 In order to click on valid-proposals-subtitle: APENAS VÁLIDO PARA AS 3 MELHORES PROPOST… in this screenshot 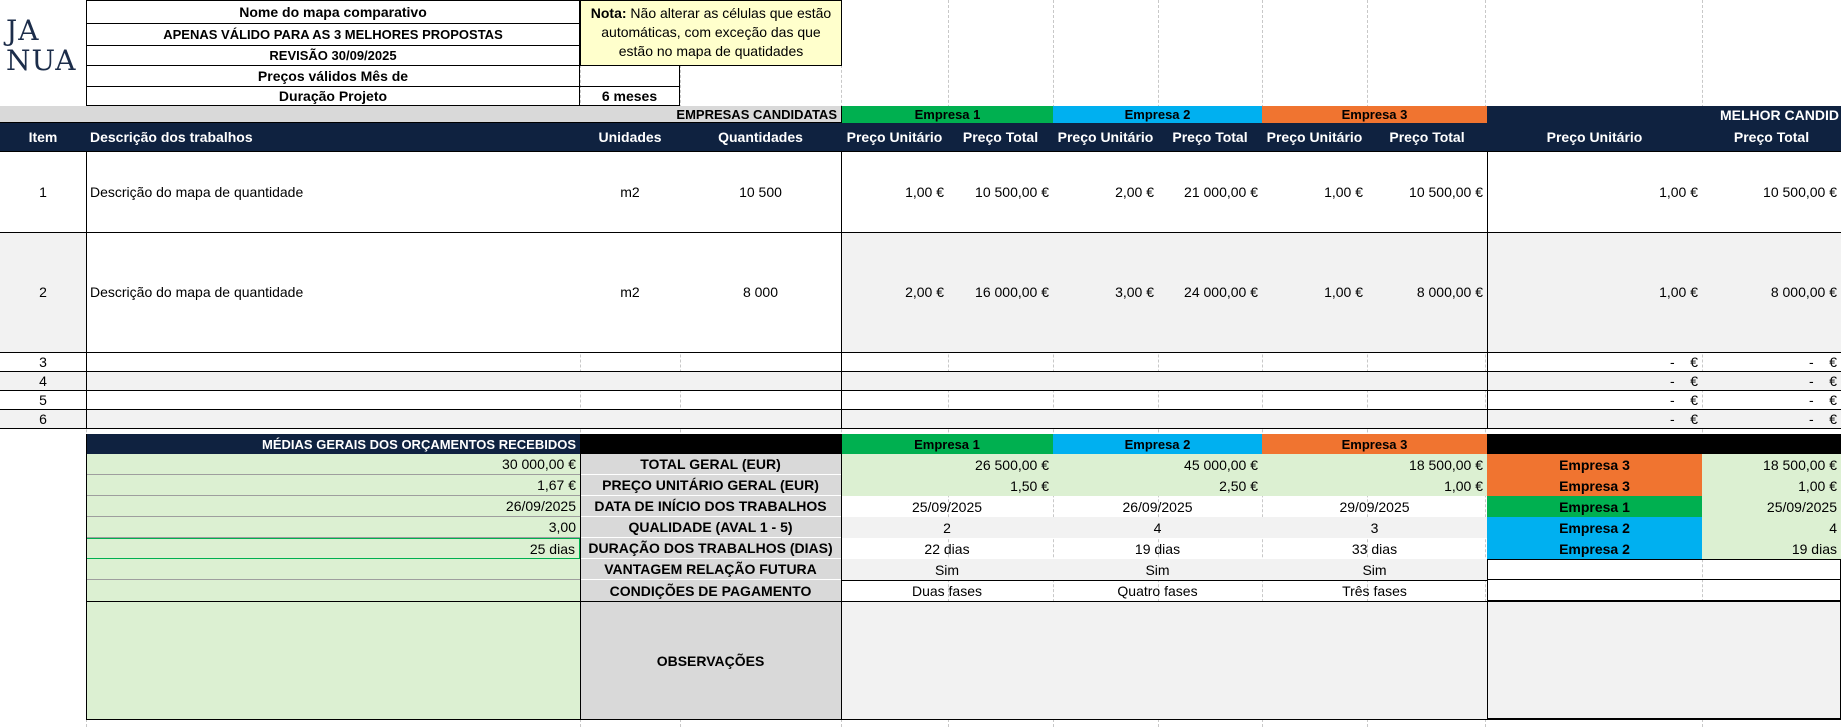, I will do `click(333, 35)`.